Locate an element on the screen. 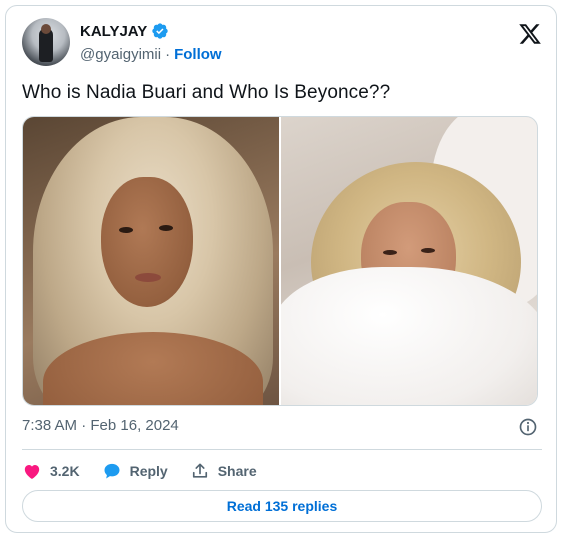 Image resolution: width=563 pixels, height=550 pixels. info-icon is located at coordinates (528, 427).